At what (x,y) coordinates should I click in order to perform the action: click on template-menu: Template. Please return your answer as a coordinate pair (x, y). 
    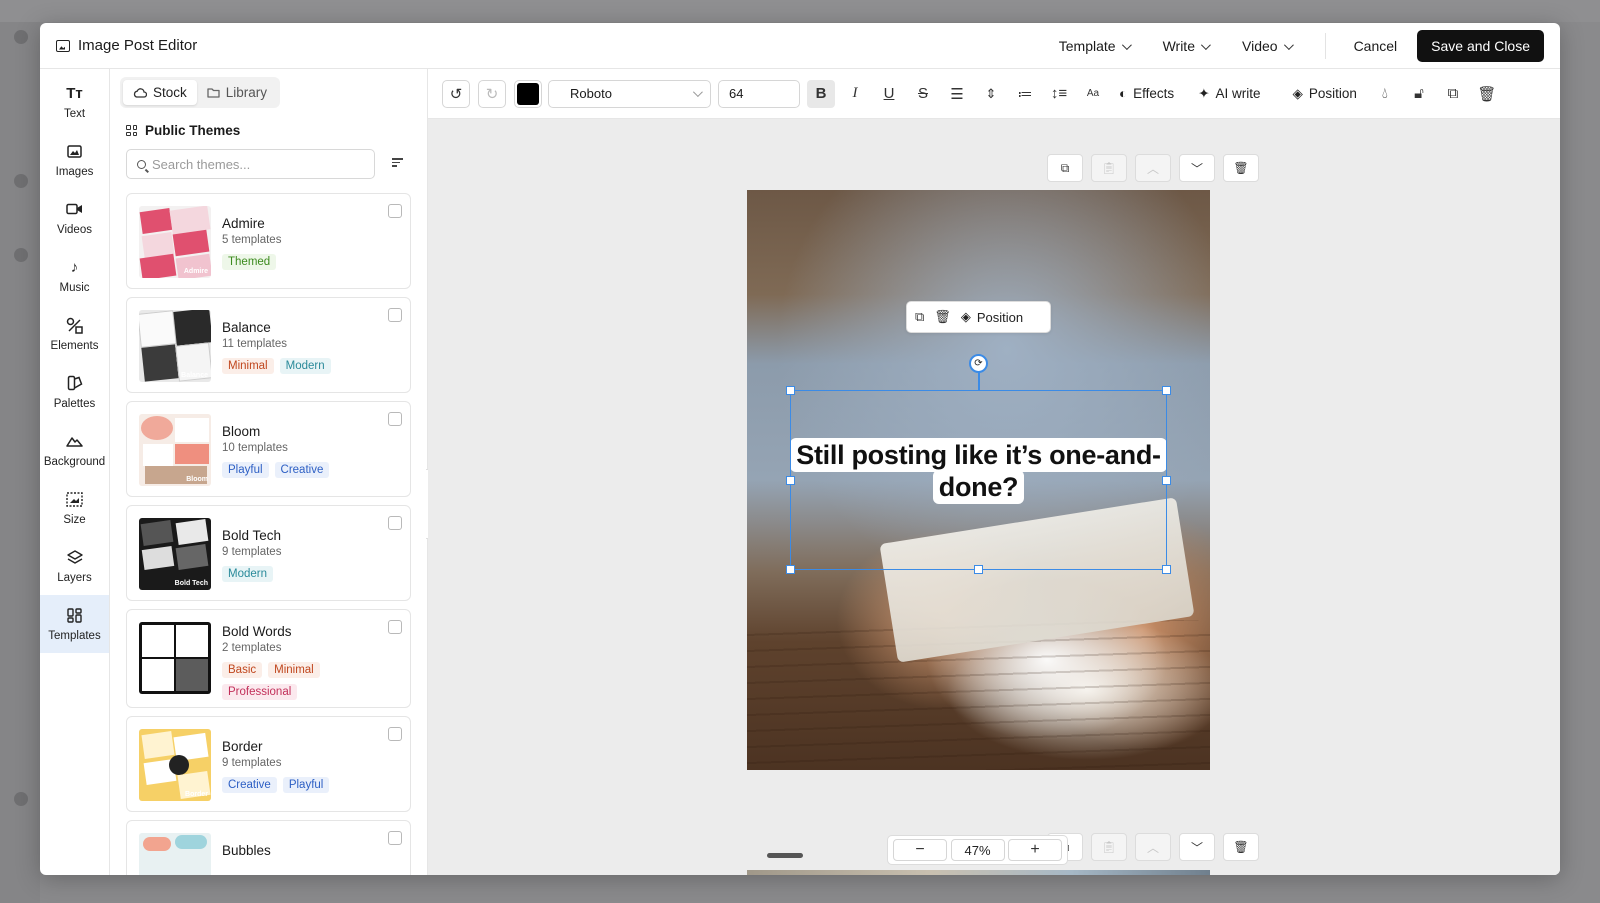
    Looking at the image, I should click on (1095, 46).